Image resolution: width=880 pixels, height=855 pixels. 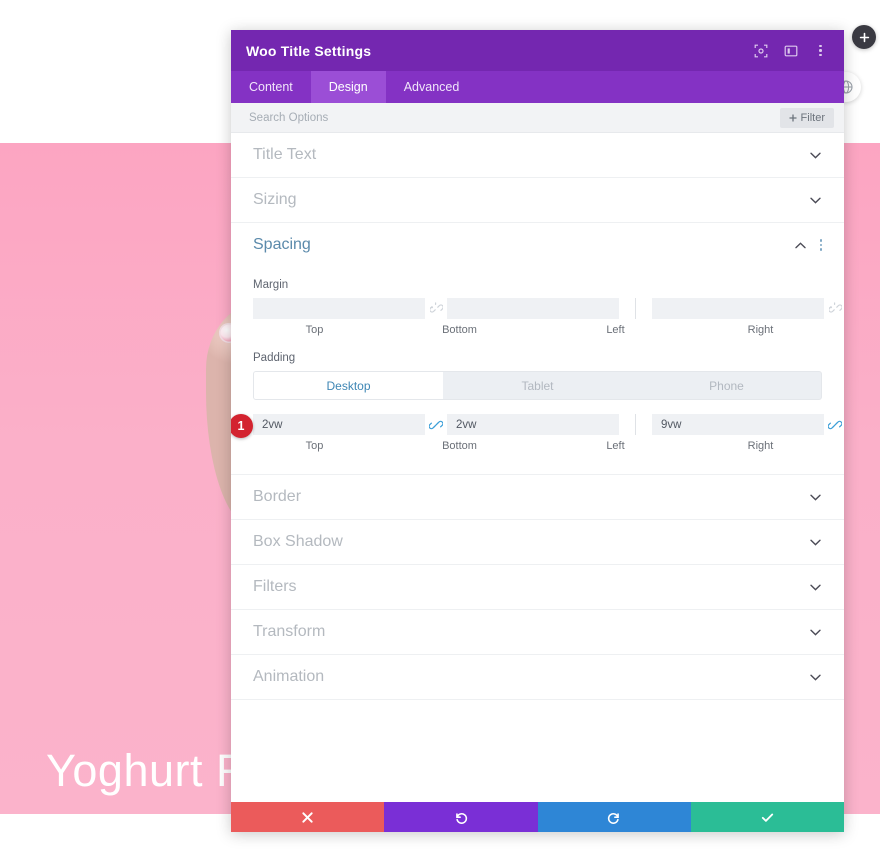 I want to click on section-animation: Animation, so click(x=537, y=677).